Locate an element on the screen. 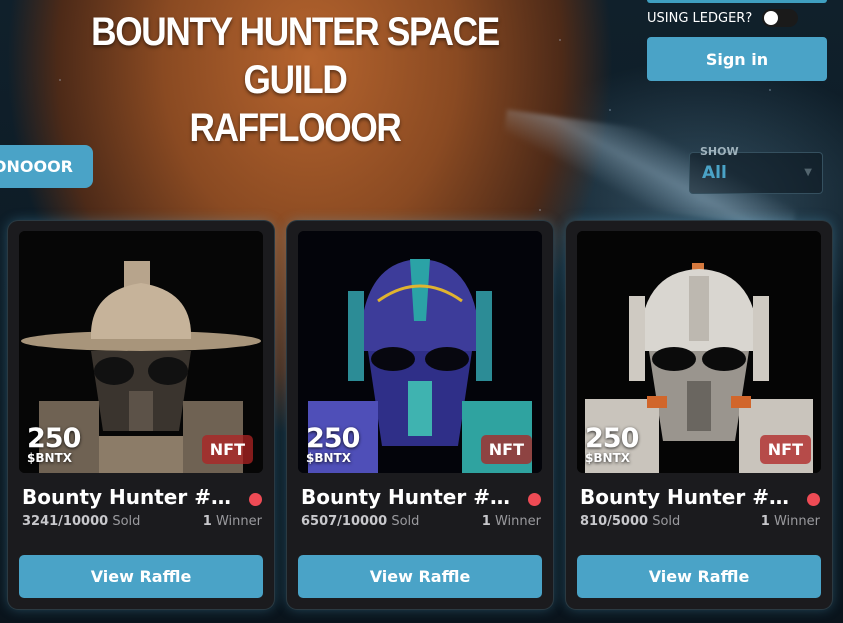 Image resolution: width=843 pixels, height=623 pixels. sign-in-button: Sign in is located at coordinates (737, 59).